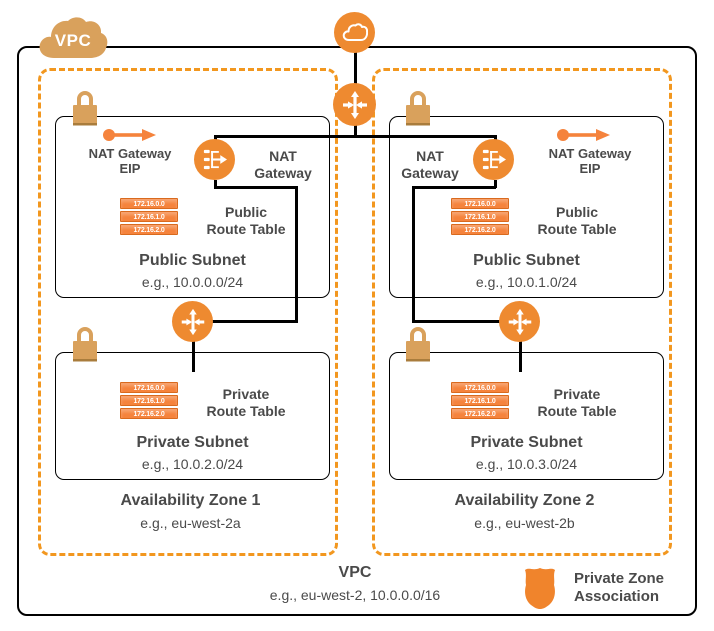 The width and height of the screenshot is (714, 631). Describe the element at coordinates (577, 220) in the screenshot. I see `public-route-table-label-az2: Public Route Table` at that location.